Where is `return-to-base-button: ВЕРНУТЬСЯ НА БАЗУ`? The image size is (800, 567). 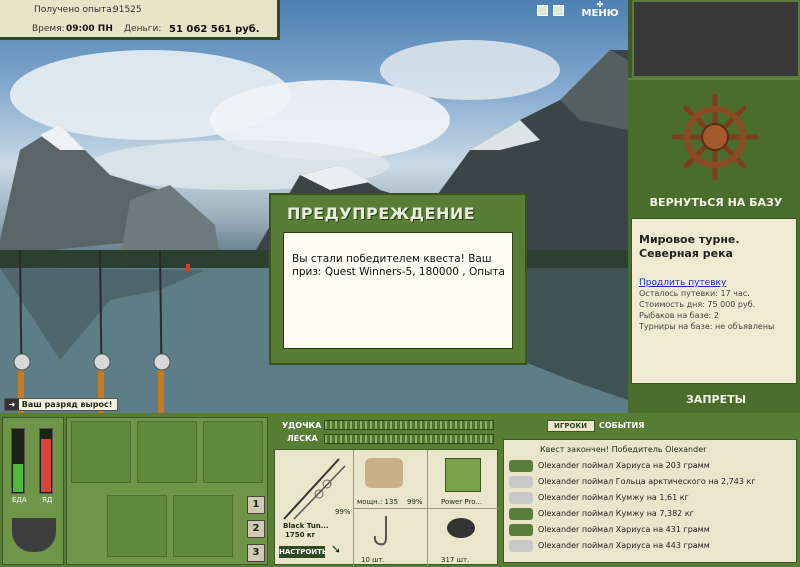
return-to-base-button: ВЕРНУТЬСЯ НА БАЗУ is located at coordinates (716, 202).